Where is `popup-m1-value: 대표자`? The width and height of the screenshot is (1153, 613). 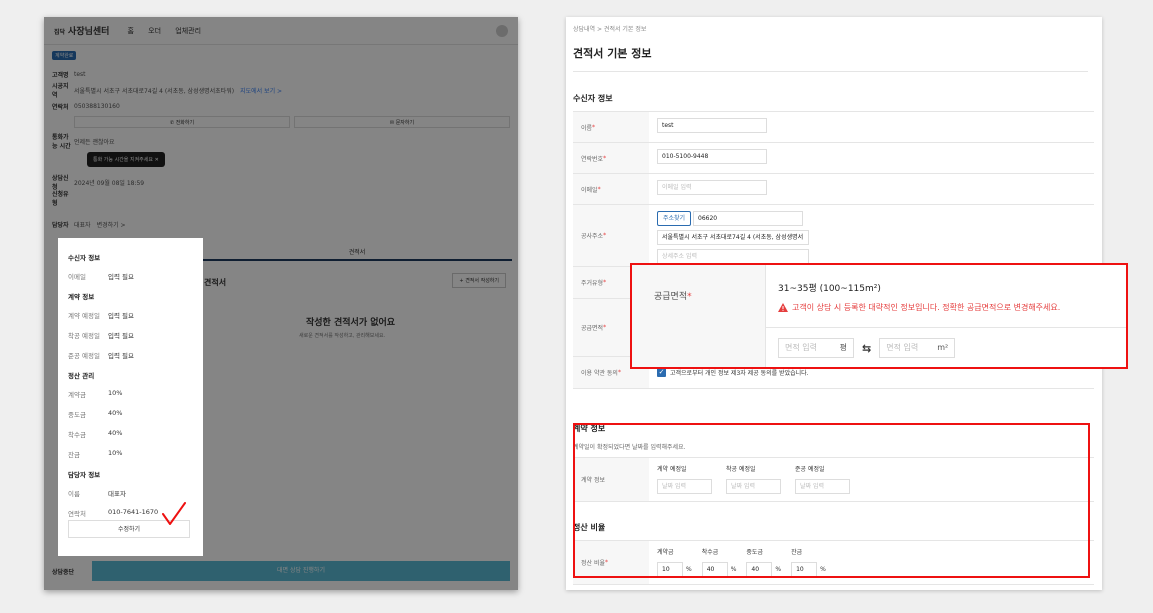
popup-m1-value: 대표자 is located at coordinates (117, 494).